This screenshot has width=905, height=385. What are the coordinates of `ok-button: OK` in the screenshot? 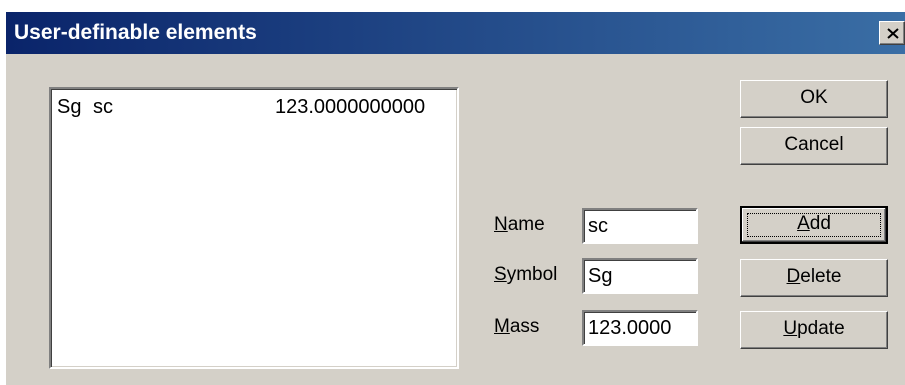 It's located at (814, 99).